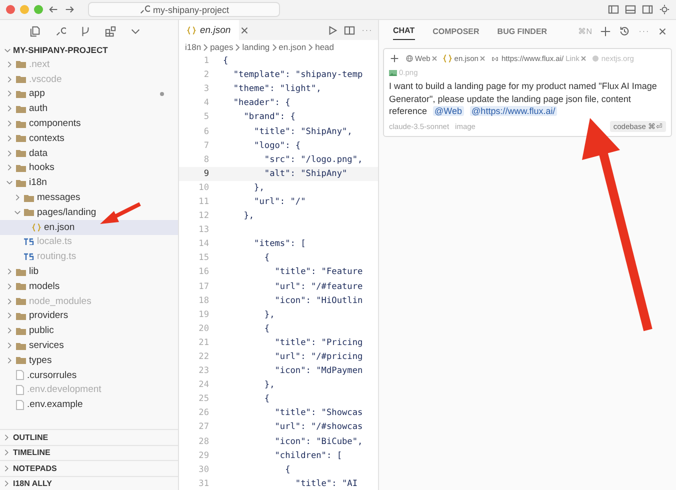  What do you see at coordinates (456, 31) in the screenshot?
I see `chat-tab: COMPOSER` at bounding box center [456, 31].